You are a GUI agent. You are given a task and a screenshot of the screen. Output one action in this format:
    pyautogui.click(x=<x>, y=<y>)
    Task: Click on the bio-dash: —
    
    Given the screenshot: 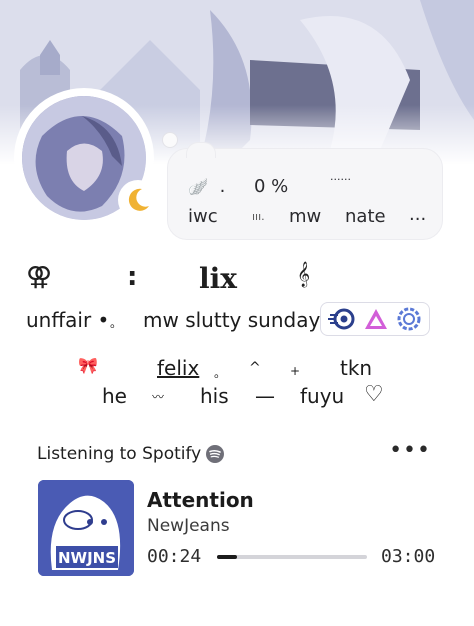 What is the action you would take?
    pyautogui.click(x=265, y=396)
    